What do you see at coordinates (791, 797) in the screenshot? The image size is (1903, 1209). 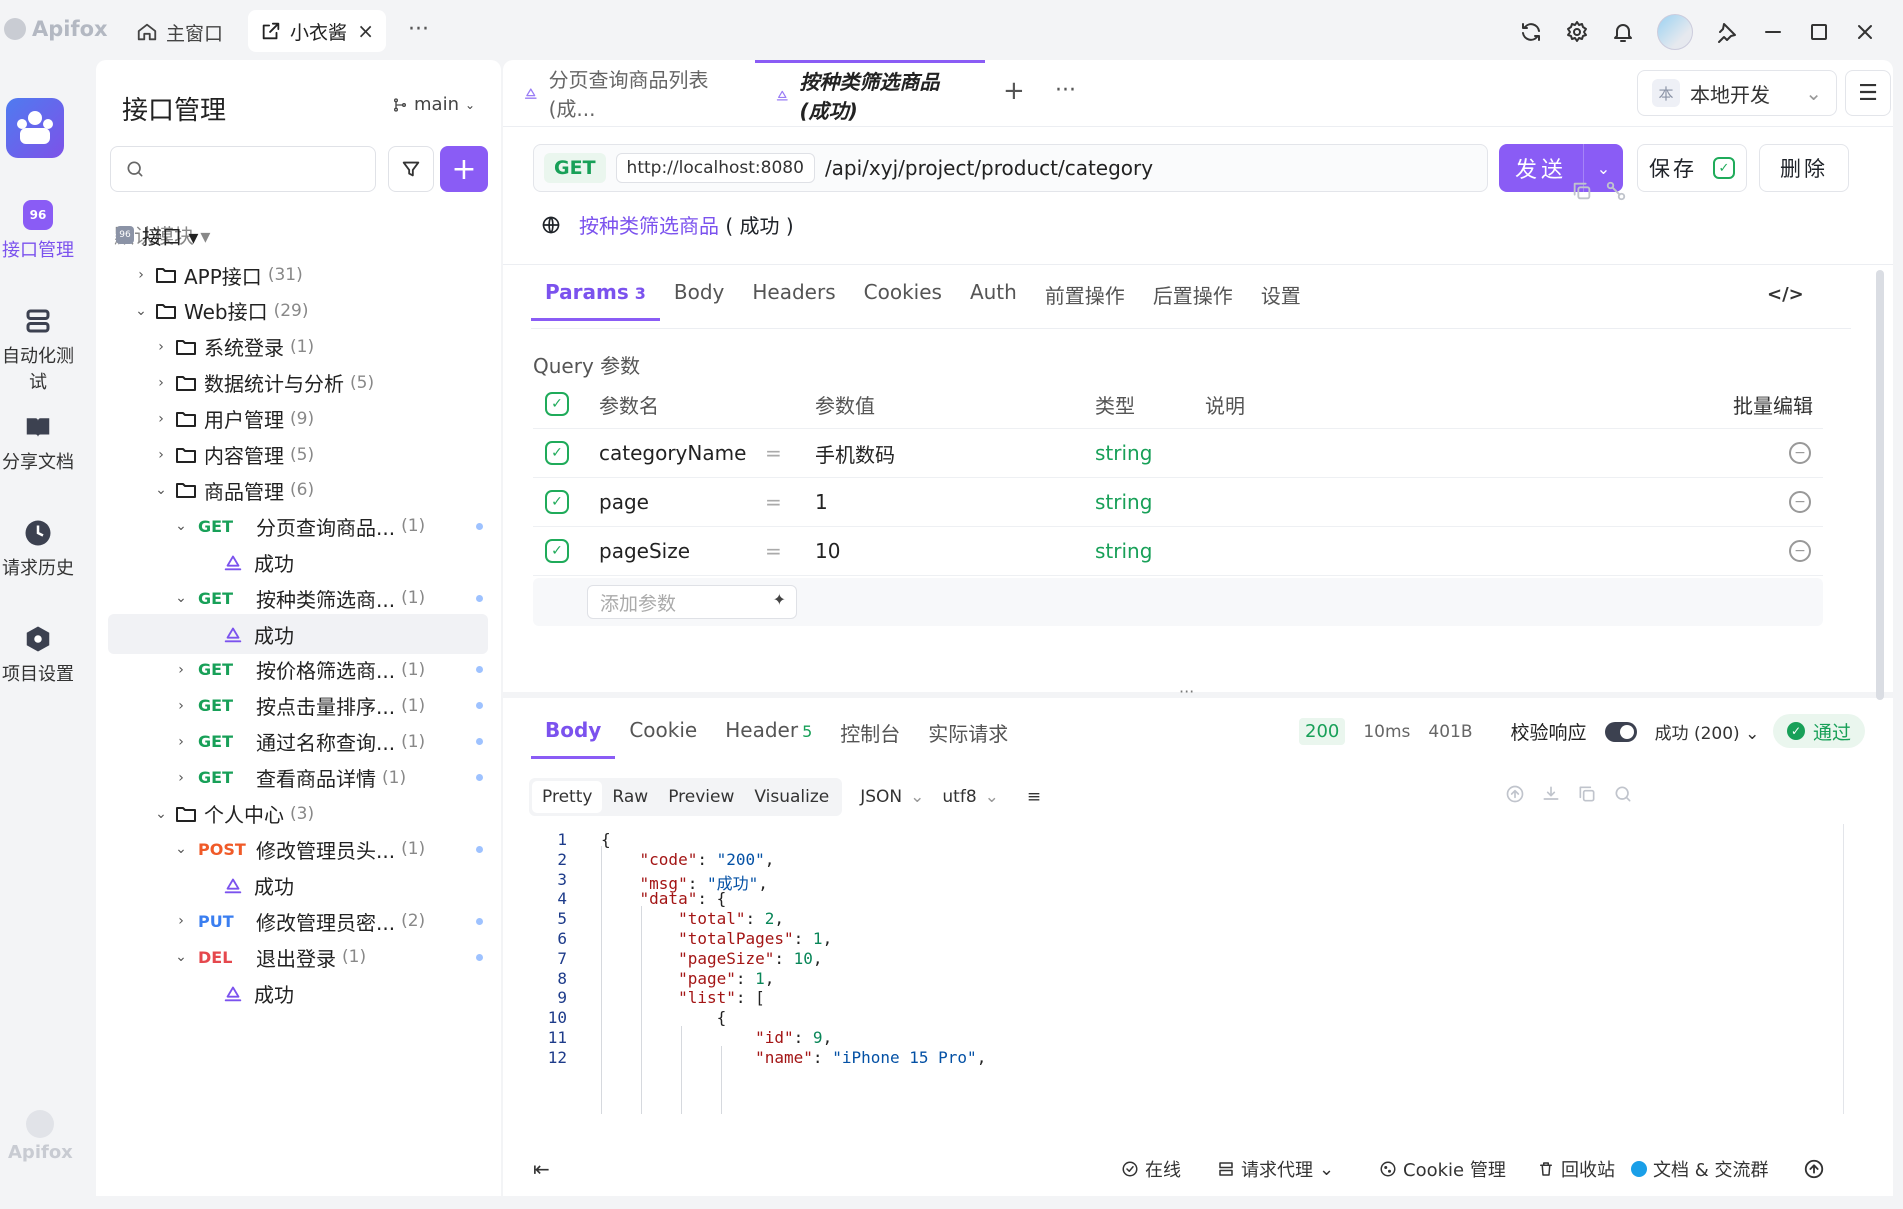 I see `format-visualize: Visualize` at bounding box center [791, 797].